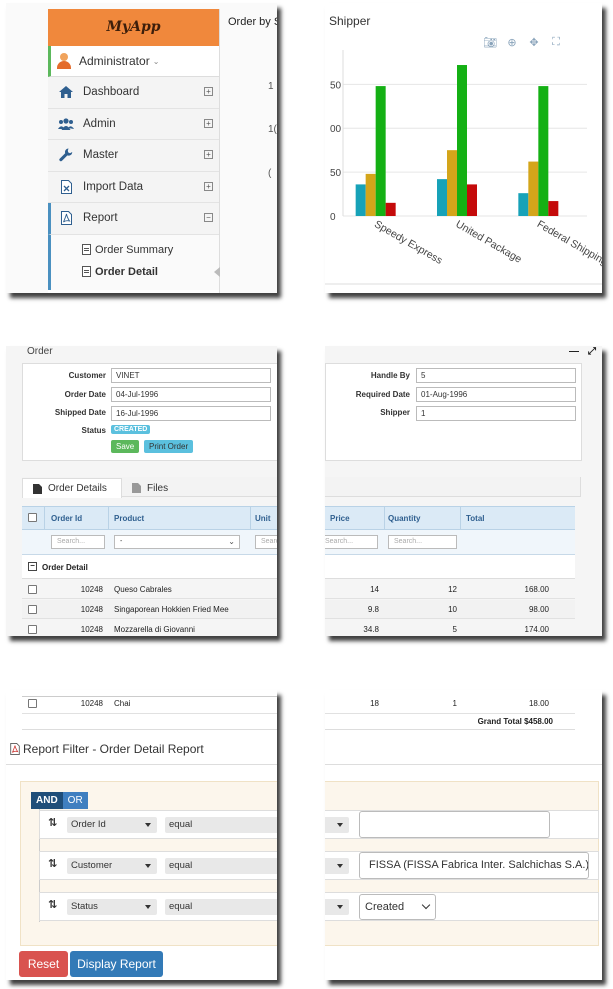  What do you see at coordinates (475, 518) in the screenshot?
I see `column-header-total: Total` at bounding box center [475, 518].